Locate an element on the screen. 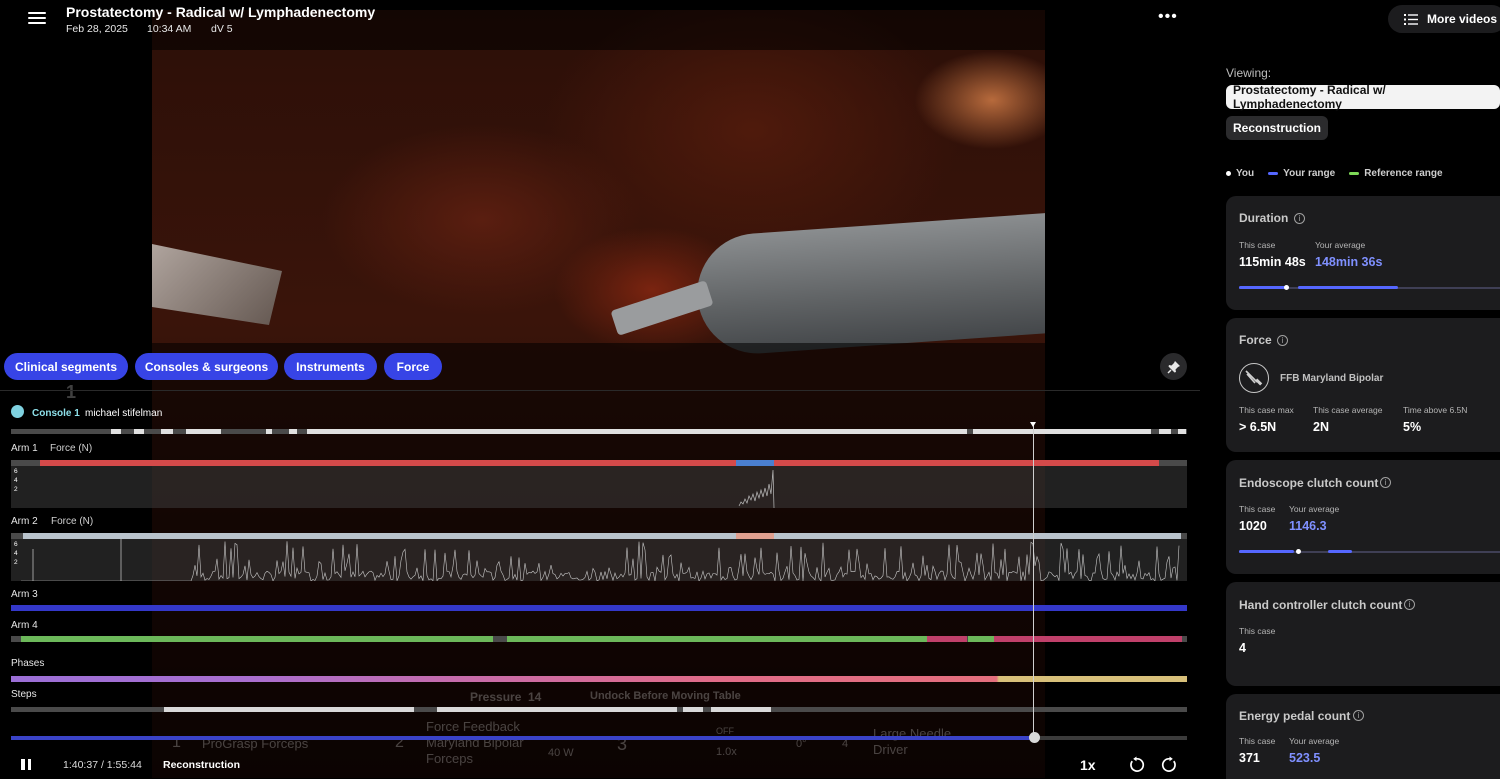 The height and width of the screenshot is (779, 1500). filter-force: Force is located at coordinates (413, 366).